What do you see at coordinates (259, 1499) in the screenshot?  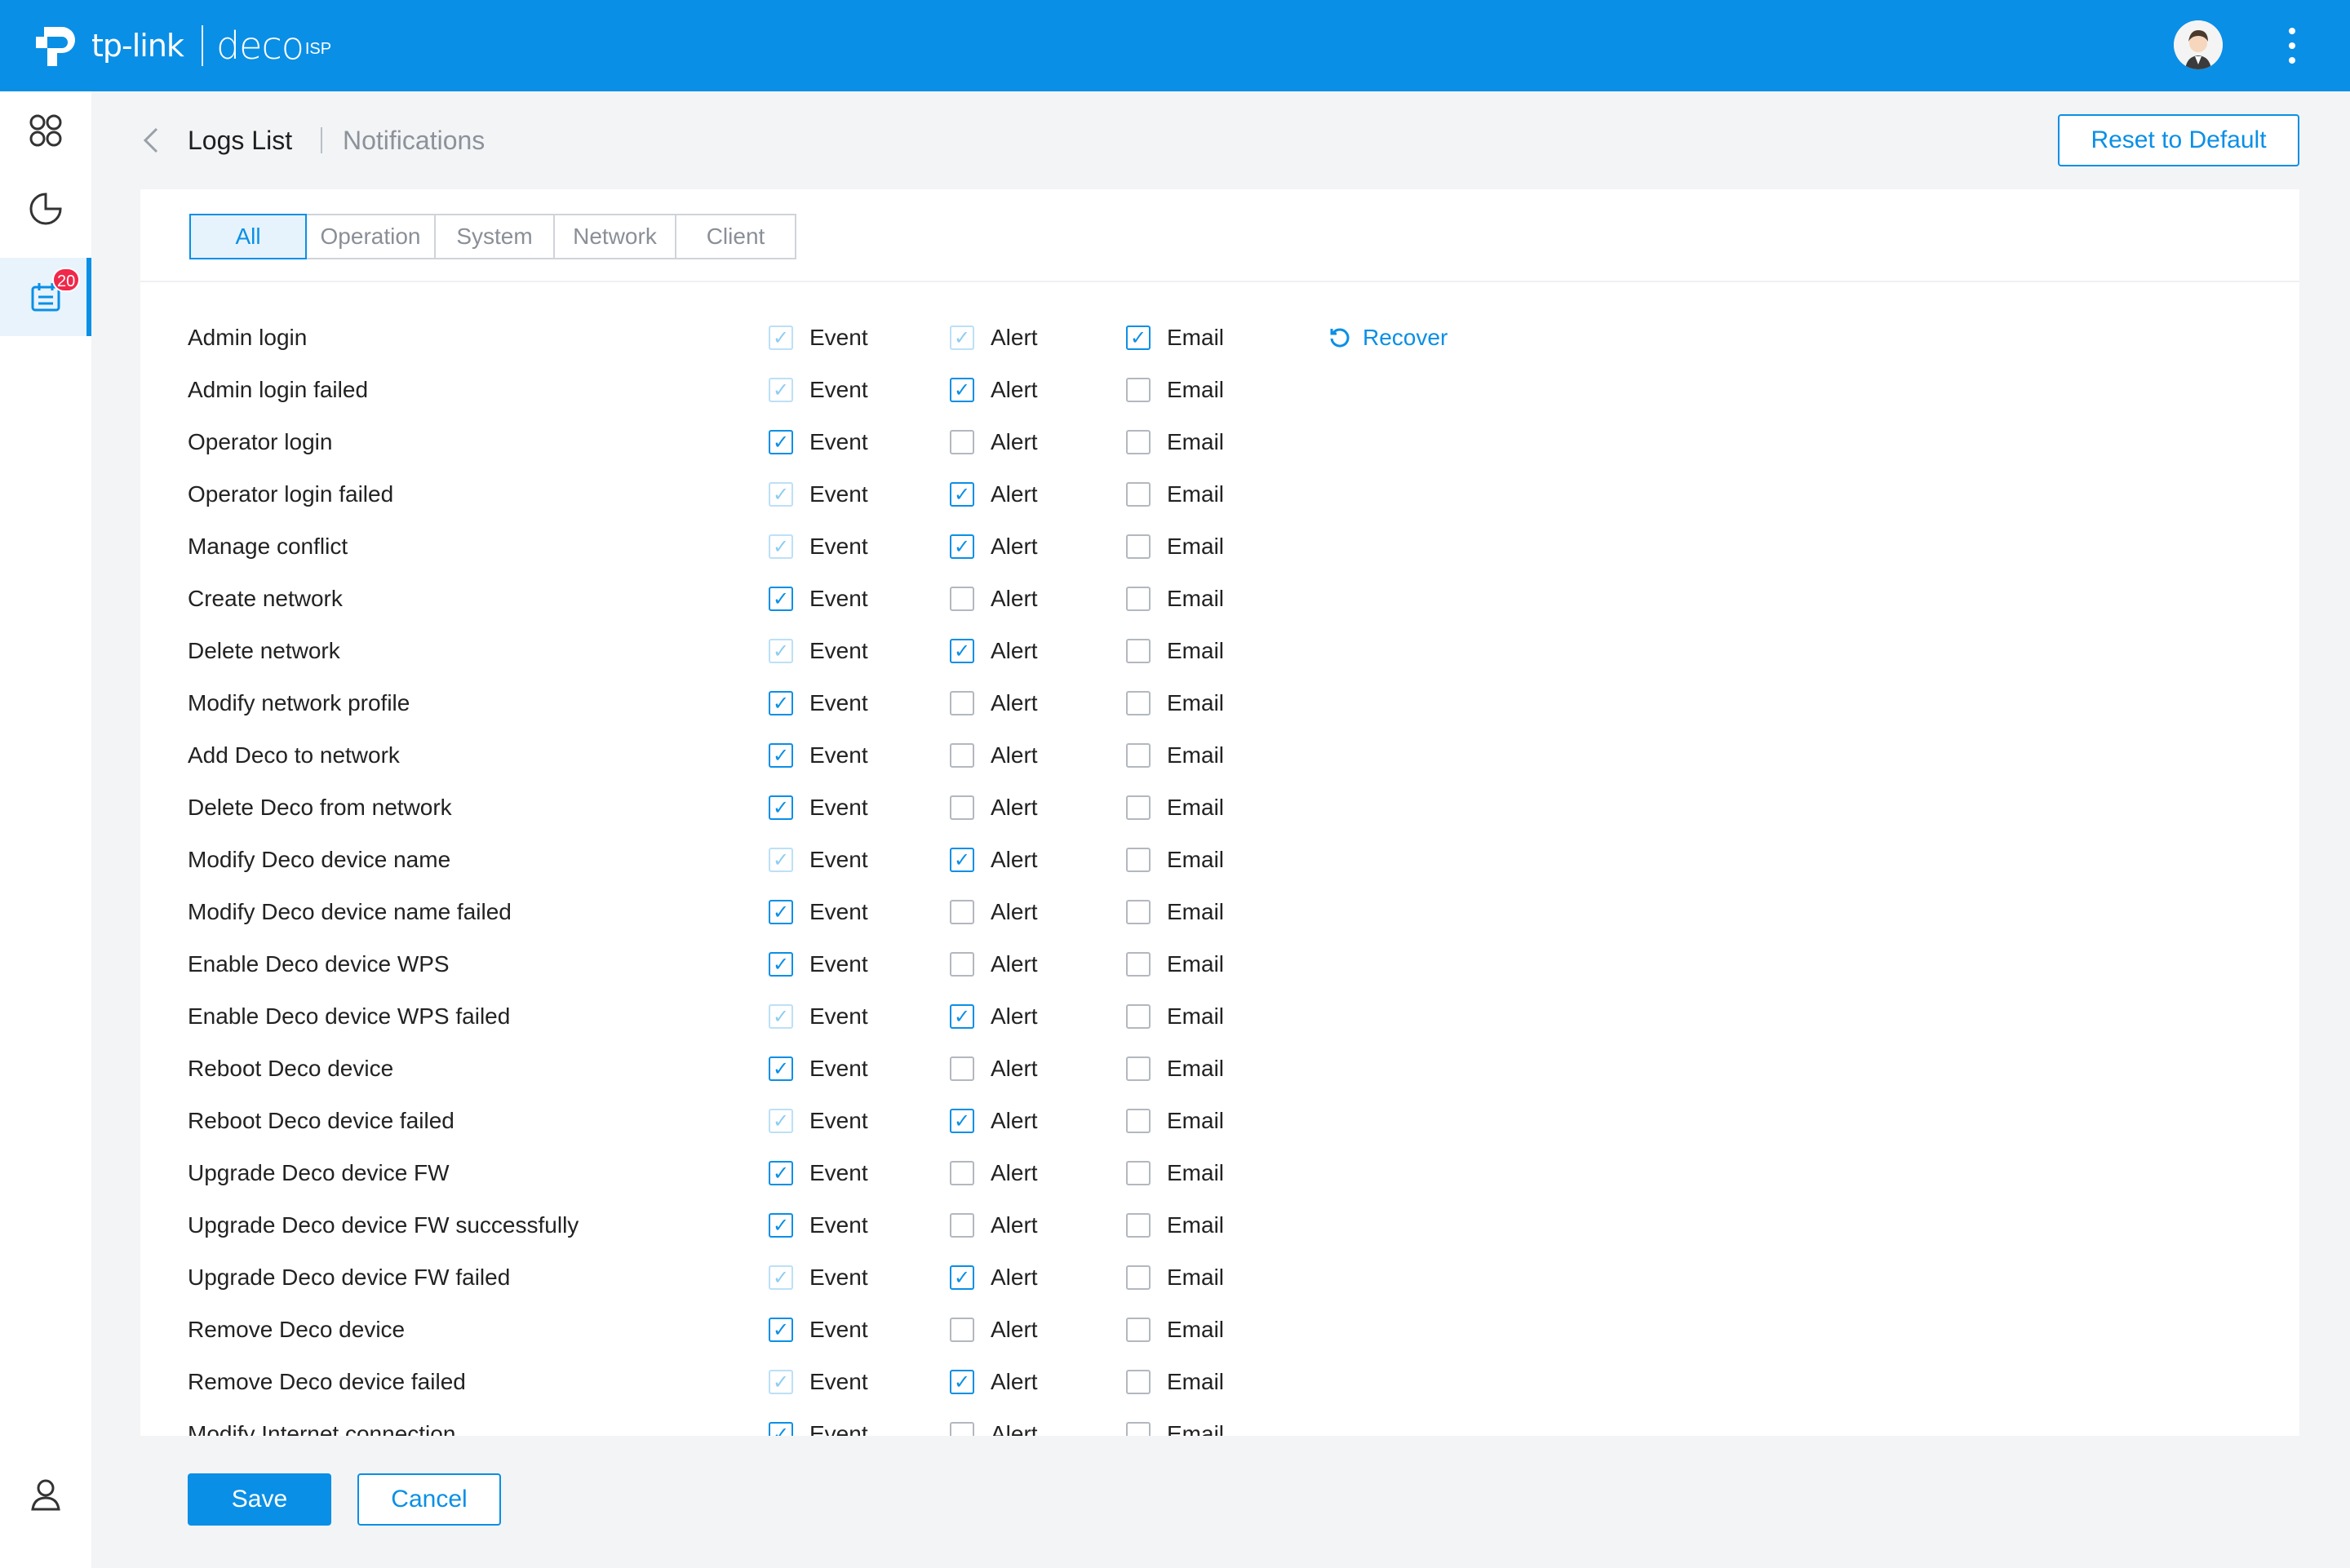 I see `save-button: Save` at bounding box center [259, 1499].